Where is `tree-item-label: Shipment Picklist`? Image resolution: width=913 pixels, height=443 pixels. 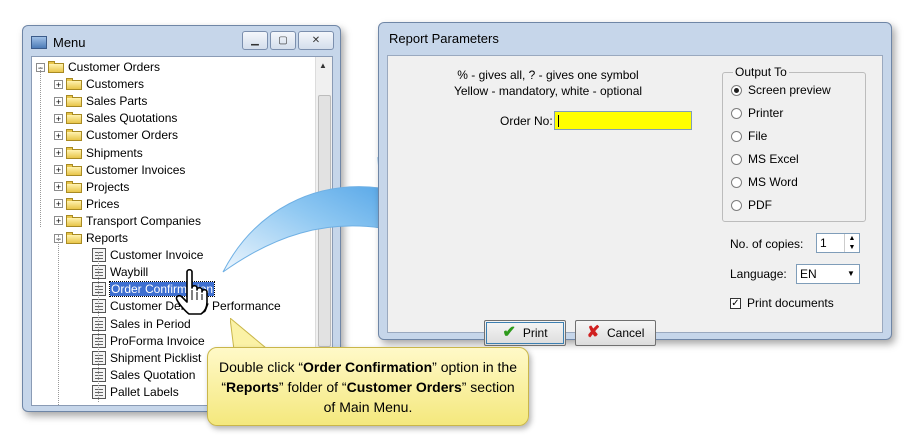 tree-item-label: Shipment Picklist is located at coordinates (156, 357).